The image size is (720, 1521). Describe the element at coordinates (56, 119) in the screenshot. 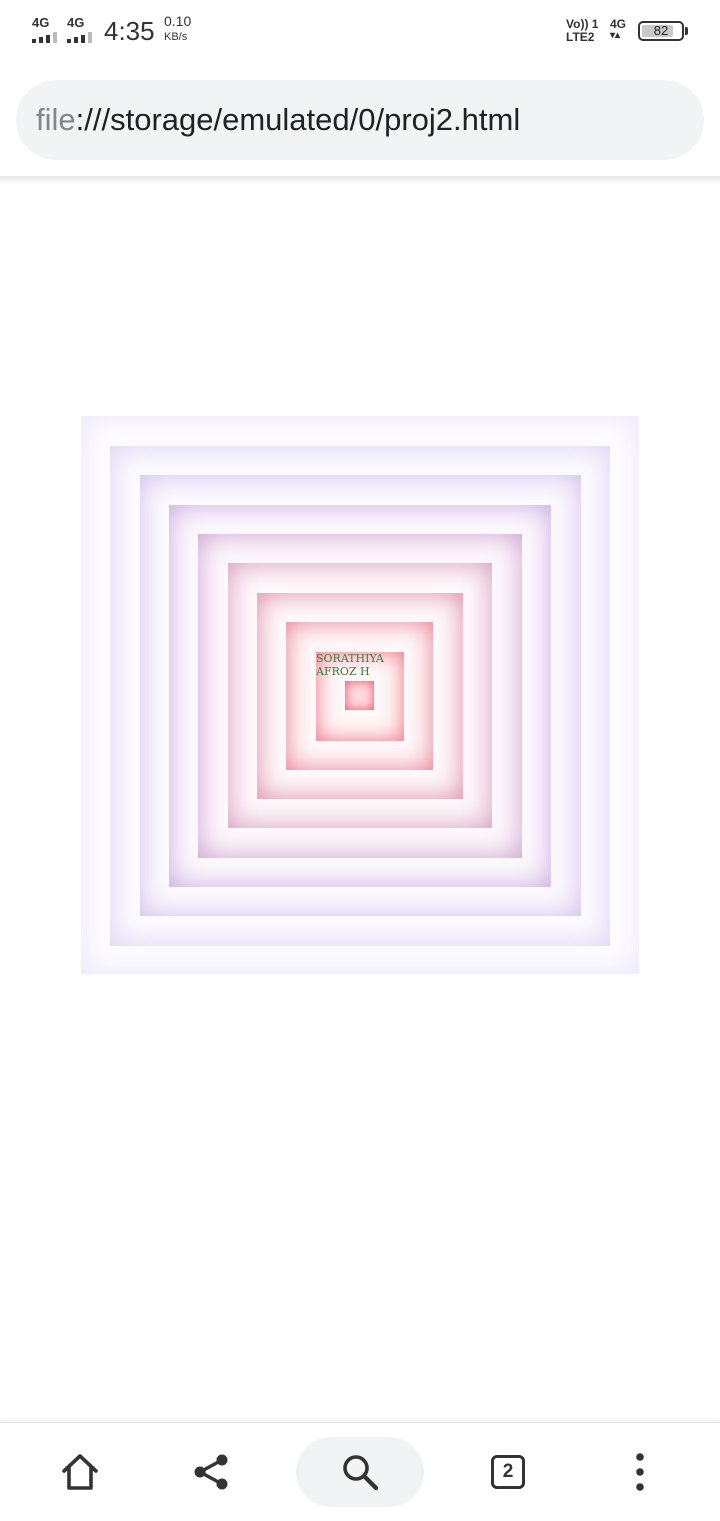

I see `url-scheme: file` at that location.